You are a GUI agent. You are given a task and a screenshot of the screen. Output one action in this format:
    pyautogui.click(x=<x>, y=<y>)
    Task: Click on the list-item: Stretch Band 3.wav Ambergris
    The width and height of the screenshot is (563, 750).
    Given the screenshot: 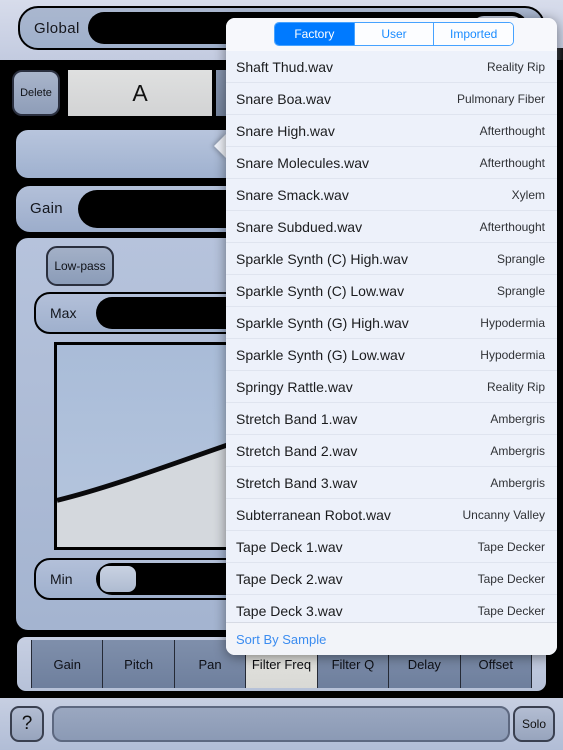 What is the action you would take?
    pyautogui.click(x=391, y=483)
    